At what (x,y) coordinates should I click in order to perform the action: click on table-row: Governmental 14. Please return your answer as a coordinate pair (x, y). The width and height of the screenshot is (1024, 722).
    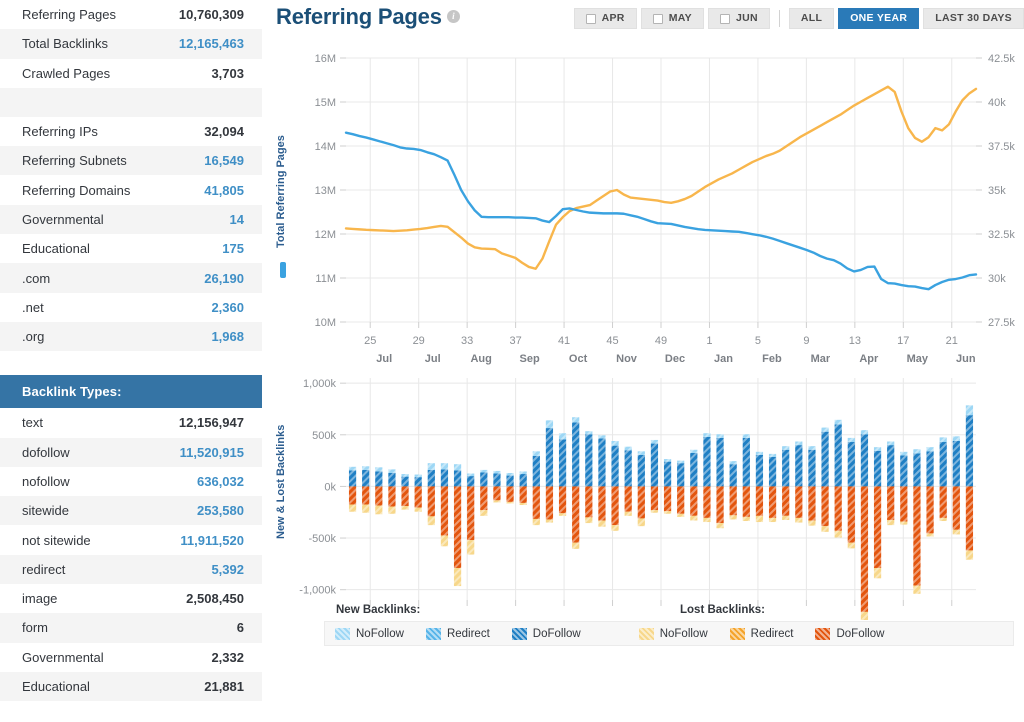
    Looking at the image, I should click on (131, 219).